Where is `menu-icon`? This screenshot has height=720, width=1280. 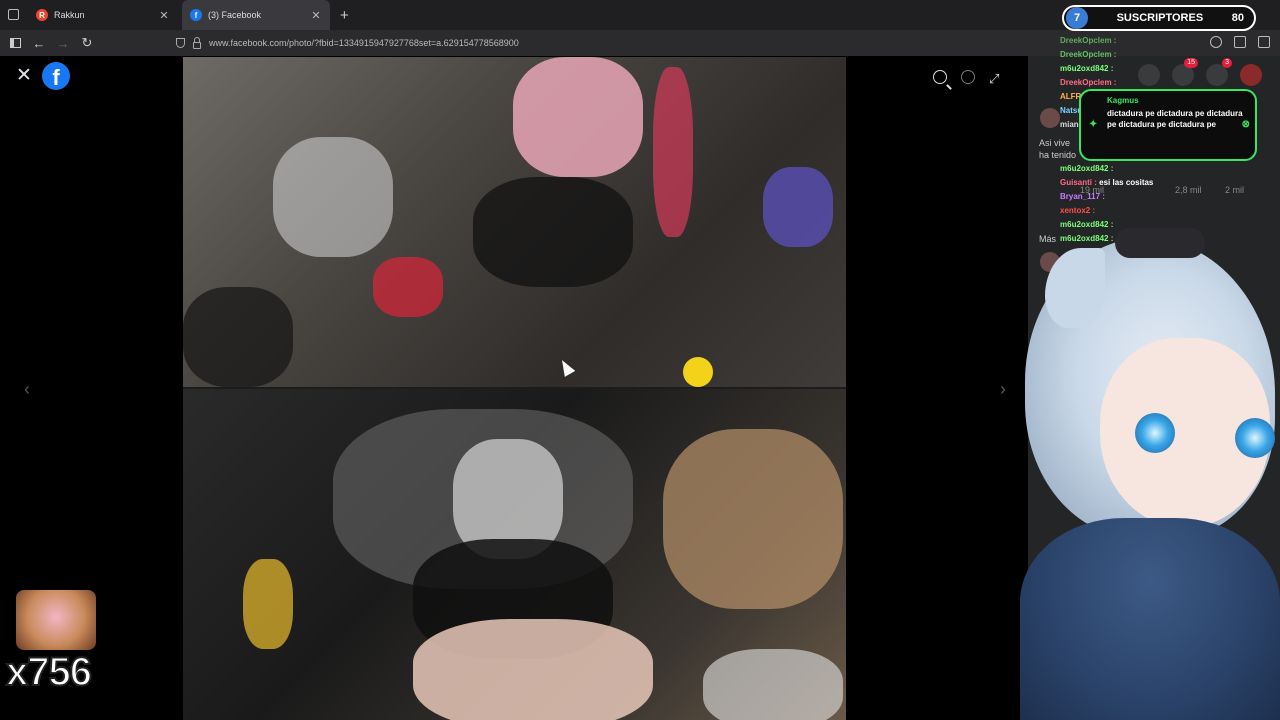 menu-icon is located at coordinates (1264, 42).